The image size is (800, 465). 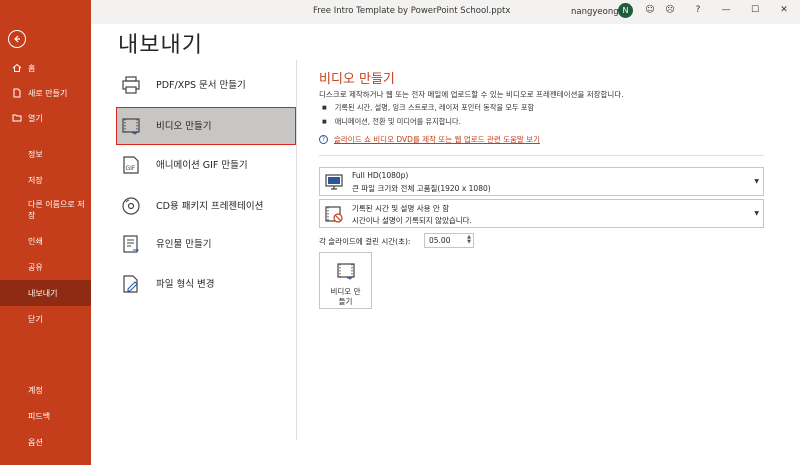 What do you see at coordinates (17, 118) in the screenshot?
I see `folder-open-icon` at bounding box center [17, 118].